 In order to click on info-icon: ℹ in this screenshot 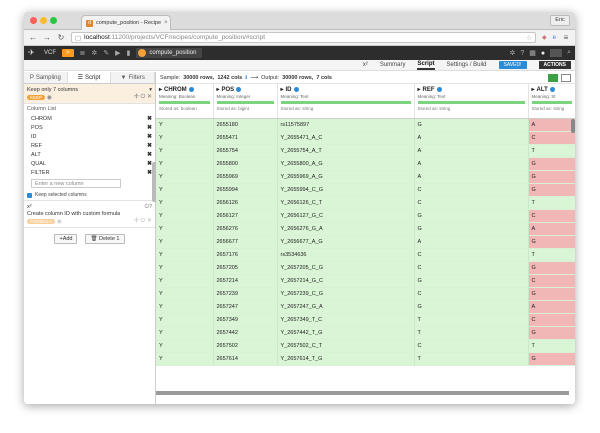, I will do `click(246, 78)`.